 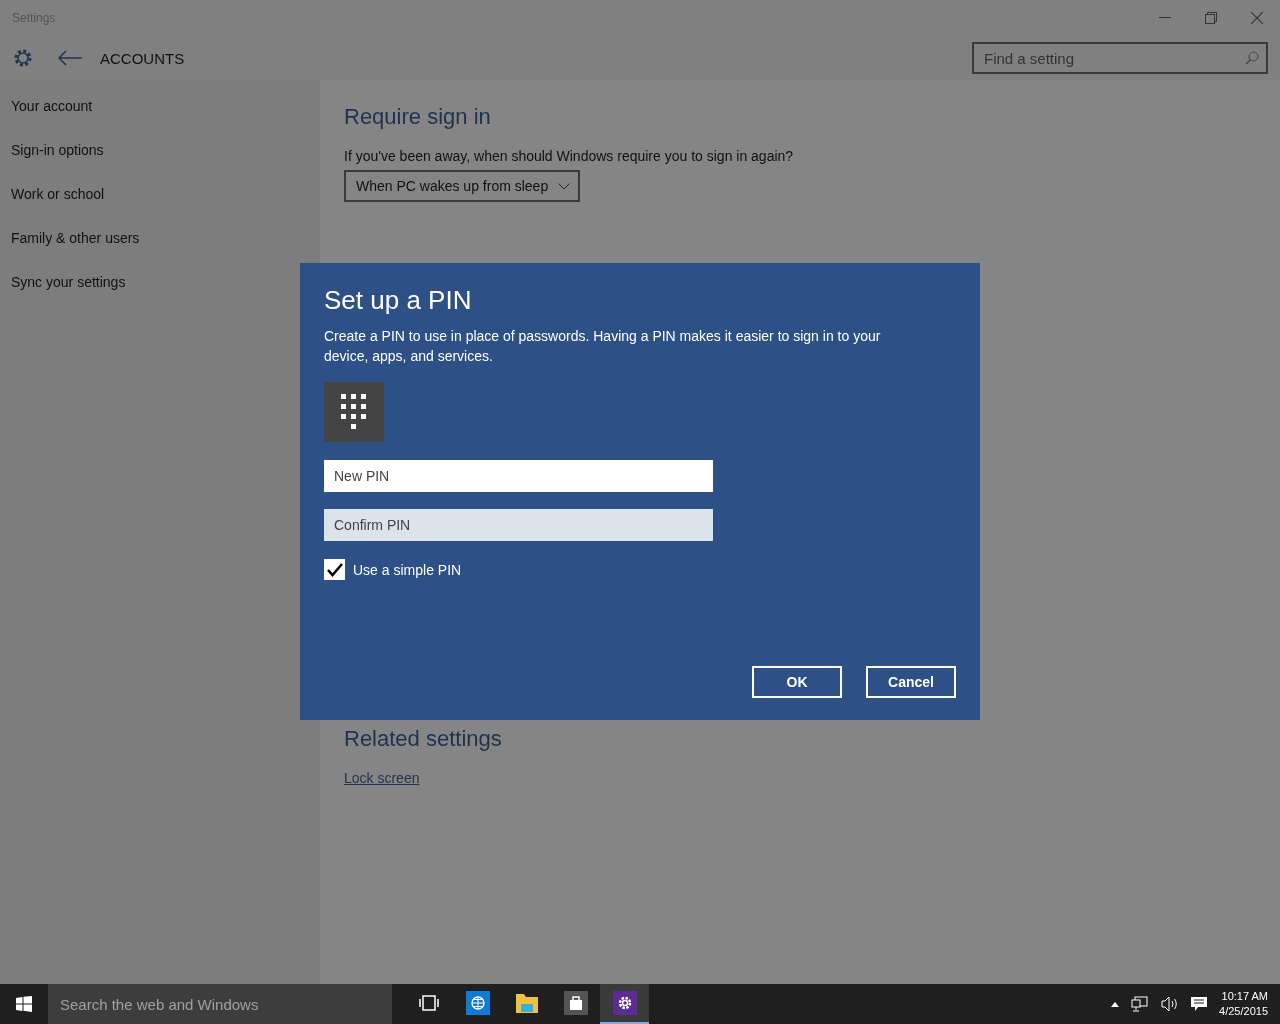 I want to click on date-text: 4/25/2015, so click(x=1243, y=1011).